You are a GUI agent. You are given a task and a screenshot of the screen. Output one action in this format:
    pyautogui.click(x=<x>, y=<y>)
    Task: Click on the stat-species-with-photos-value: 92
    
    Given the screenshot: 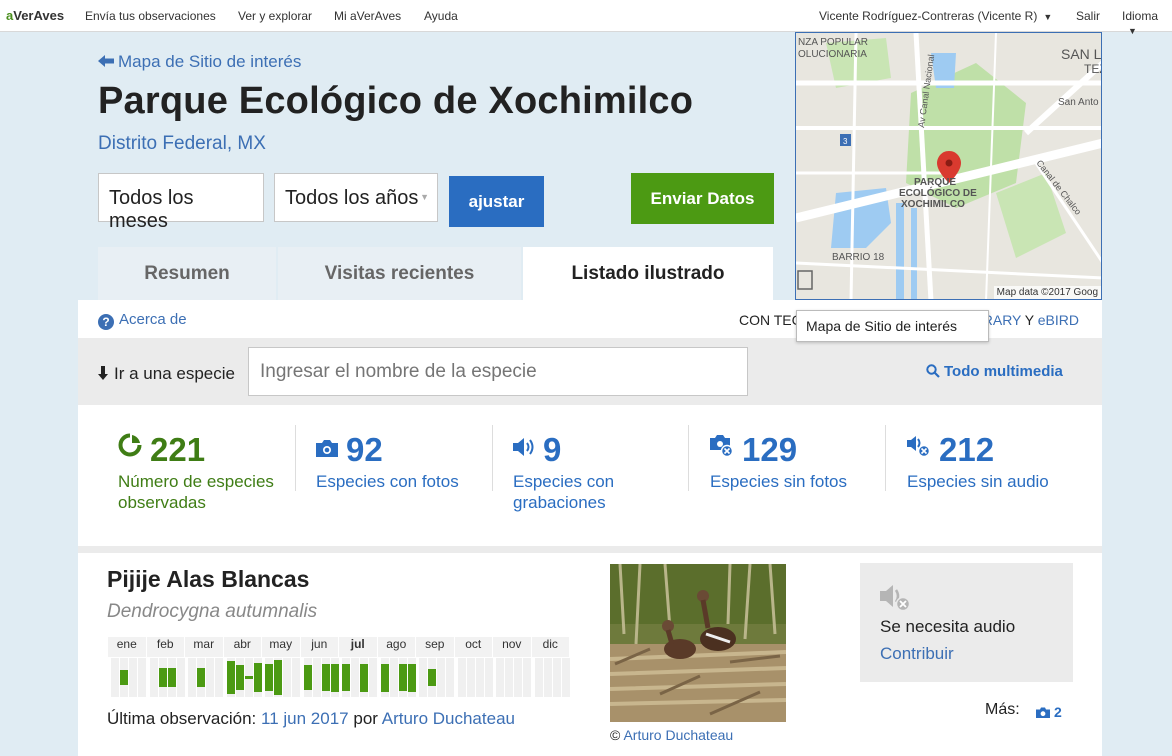 What is the action you would take?
    pyautogui.click(x=364, y=449)
    